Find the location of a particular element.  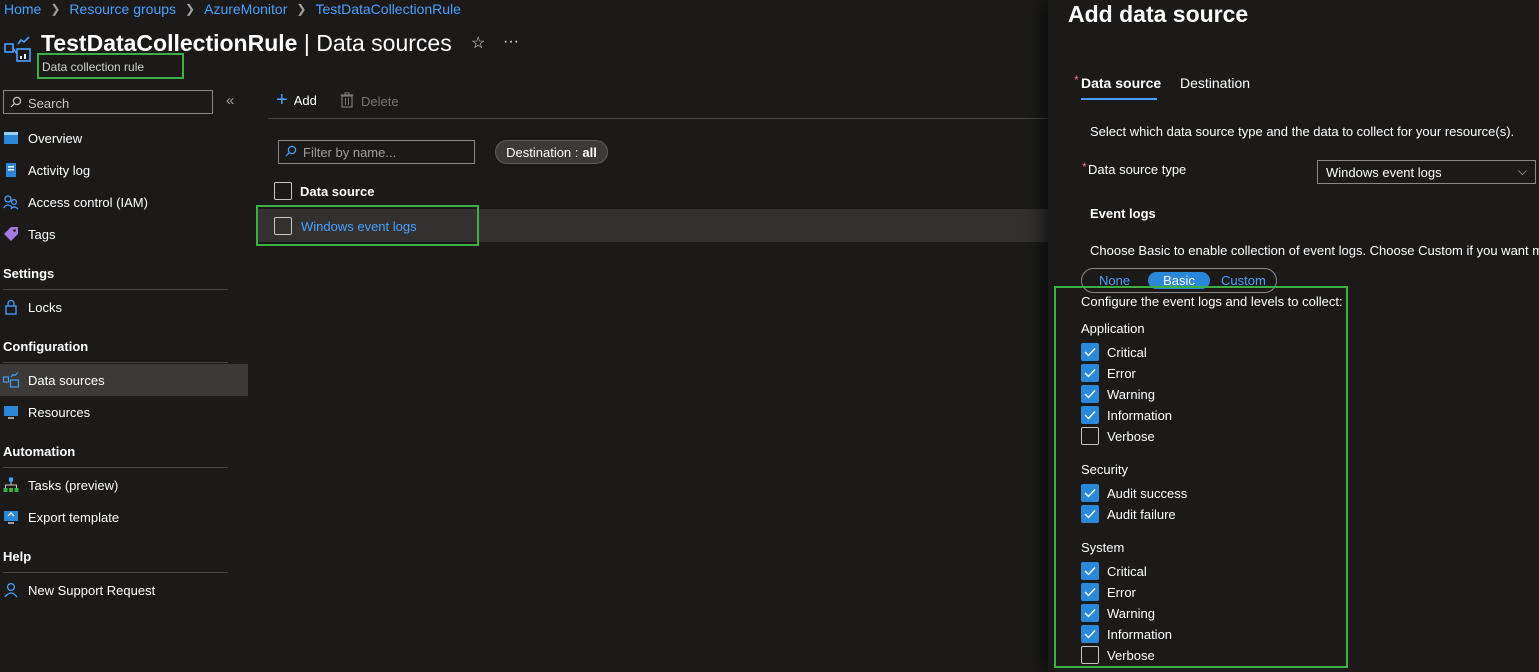

support-person-icon is located at coordinates (11, 590).